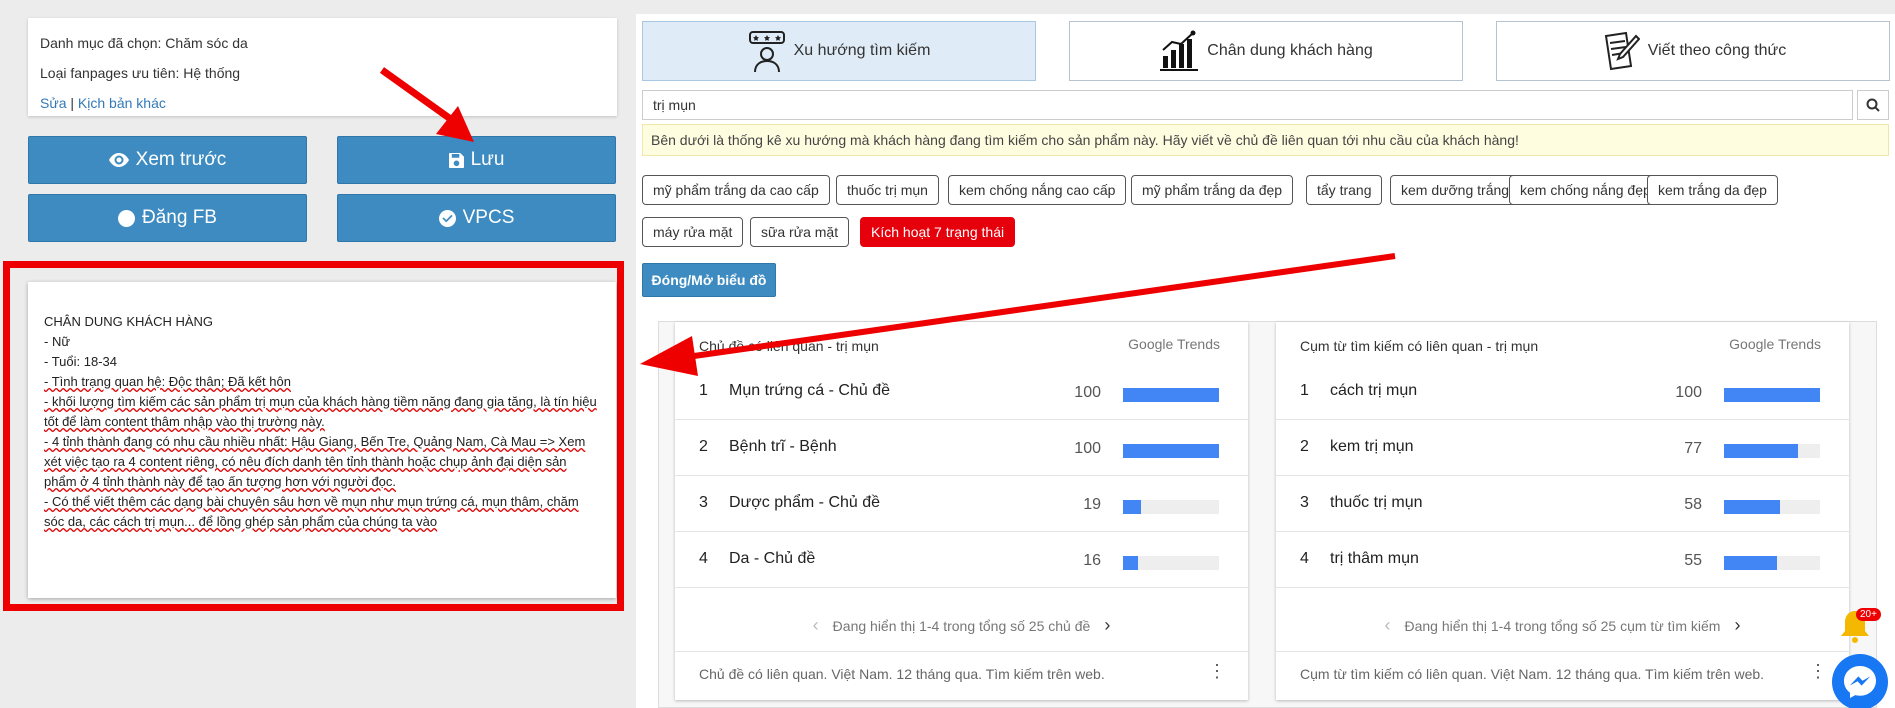  Describe the element at coordinates (53, 103) in the screenshot. I see `edit-link: Sửa` at that location.